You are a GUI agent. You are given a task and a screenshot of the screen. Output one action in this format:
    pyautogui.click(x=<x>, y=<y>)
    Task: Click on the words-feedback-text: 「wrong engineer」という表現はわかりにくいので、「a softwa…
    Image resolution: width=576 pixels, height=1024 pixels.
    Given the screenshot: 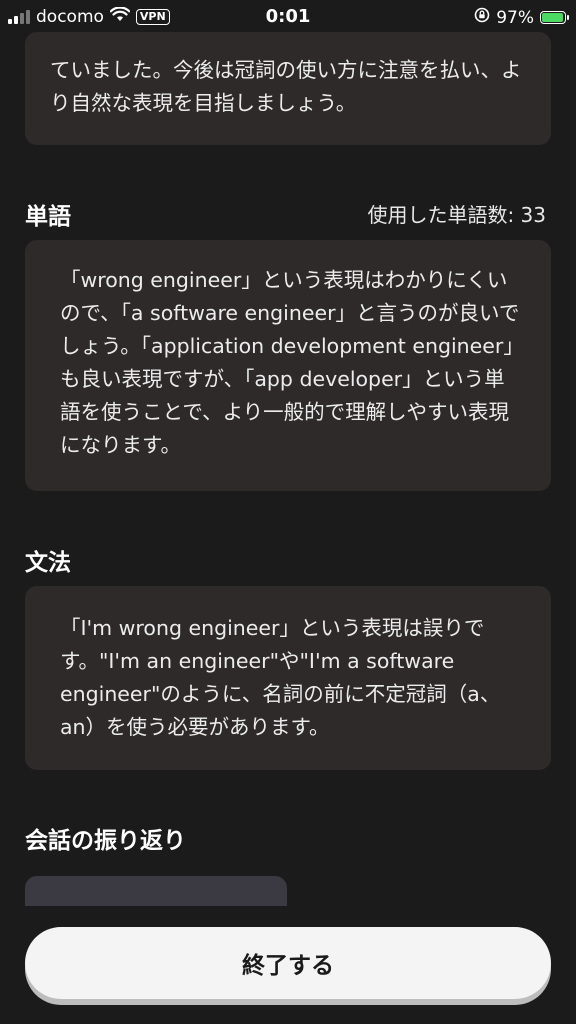 What is the action you would take?
    pyautogui.click(x=290, y=362)
    